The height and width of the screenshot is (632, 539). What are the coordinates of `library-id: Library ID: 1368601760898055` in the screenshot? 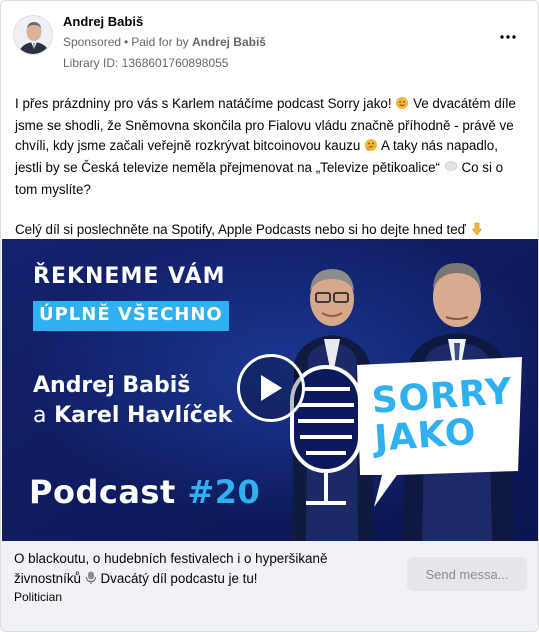 It's located at (146, 63).